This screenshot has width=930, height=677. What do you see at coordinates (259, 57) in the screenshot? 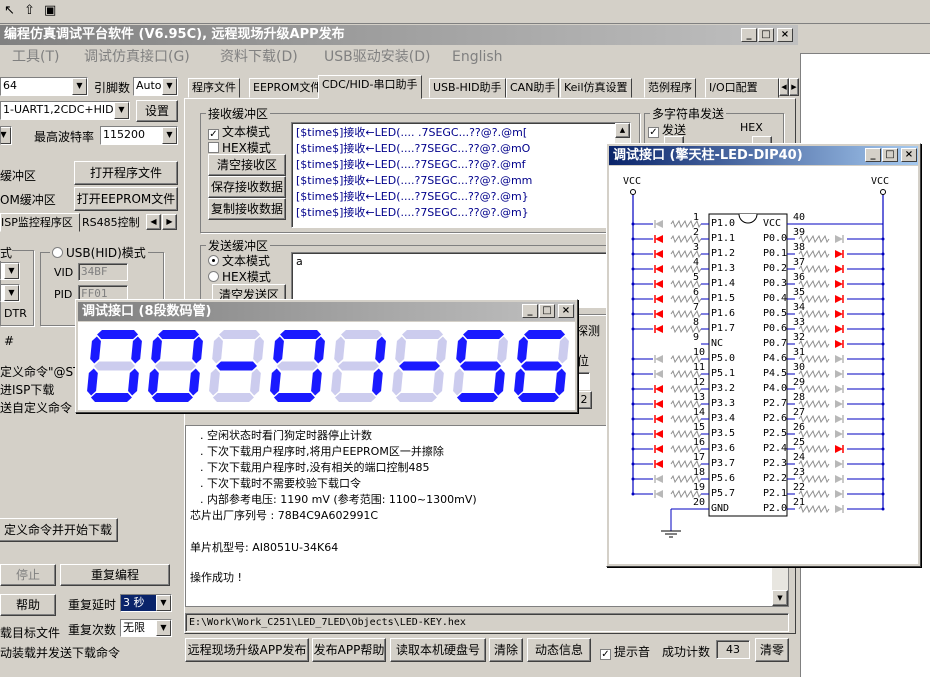
I see `menu-downloads: 资料下载(D)` at bounding box center [259, 57].